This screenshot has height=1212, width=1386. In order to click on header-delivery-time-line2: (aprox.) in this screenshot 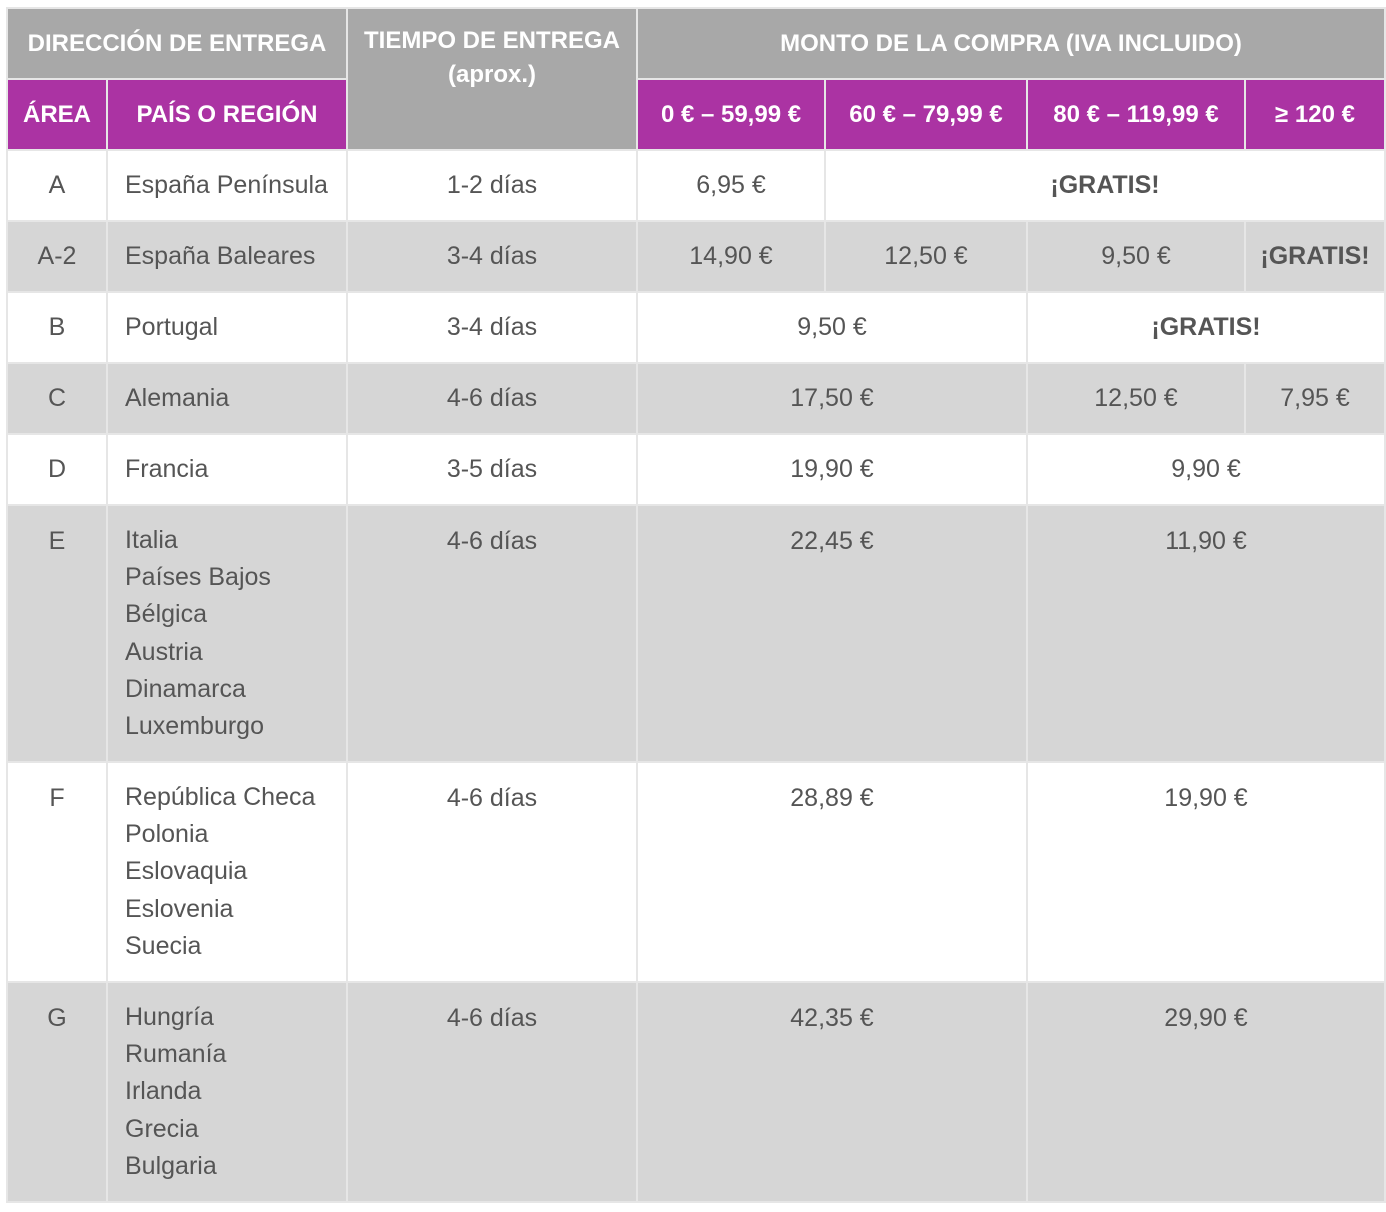, I will do `click(491, 74)`.